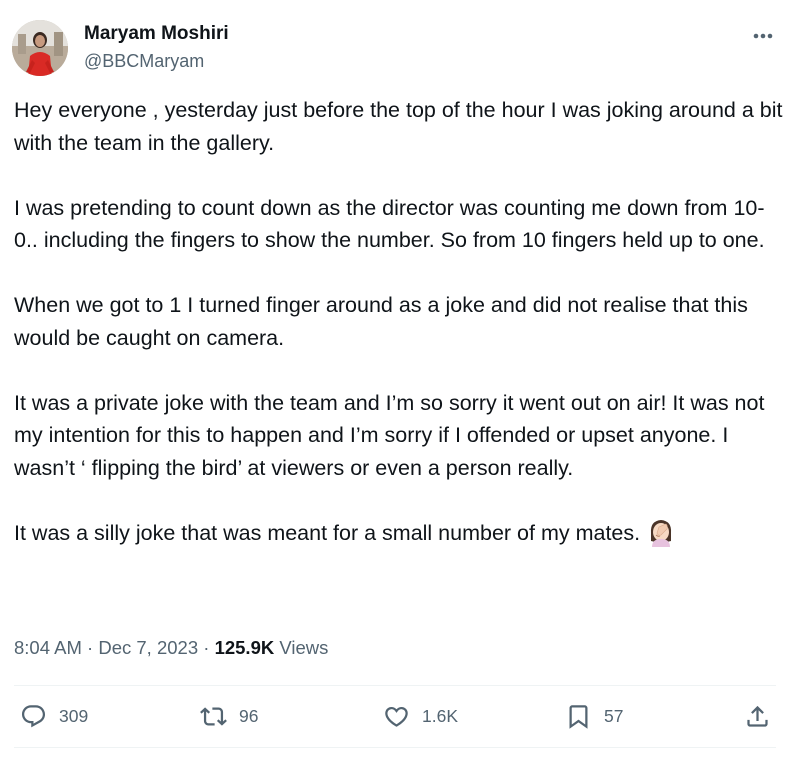 This screenshot has height=762, width=791. I want to click on tweet-header: Maryam Moshiri @BBCMaryam, so click(396, 50).